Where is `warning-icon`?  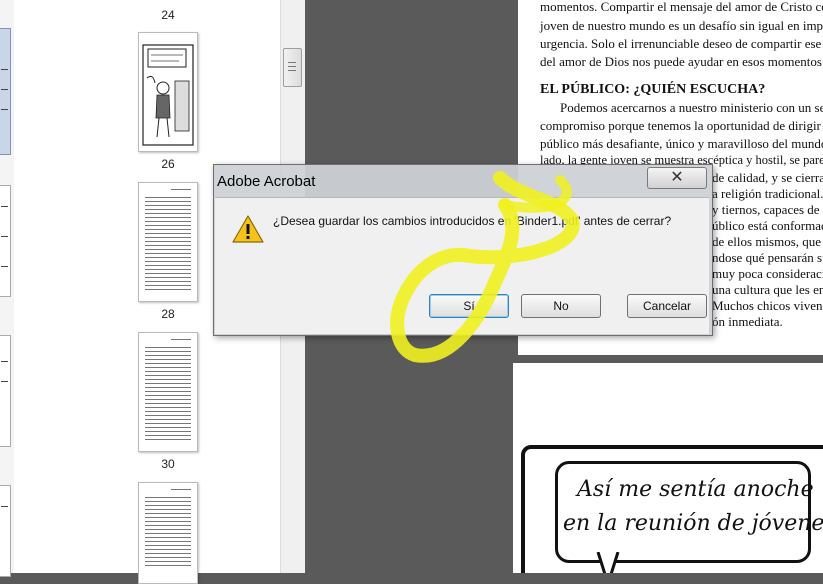 warning-icon is located at coordinates (248, 229).